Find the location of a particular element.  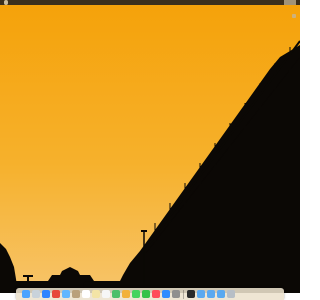

notes-icon is located at coordinates (96, 294).